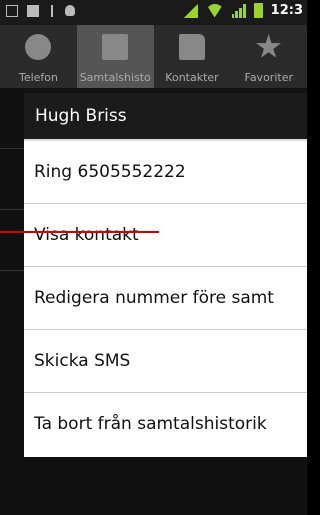  I want to click on contacts-icon, so click(191, 47).